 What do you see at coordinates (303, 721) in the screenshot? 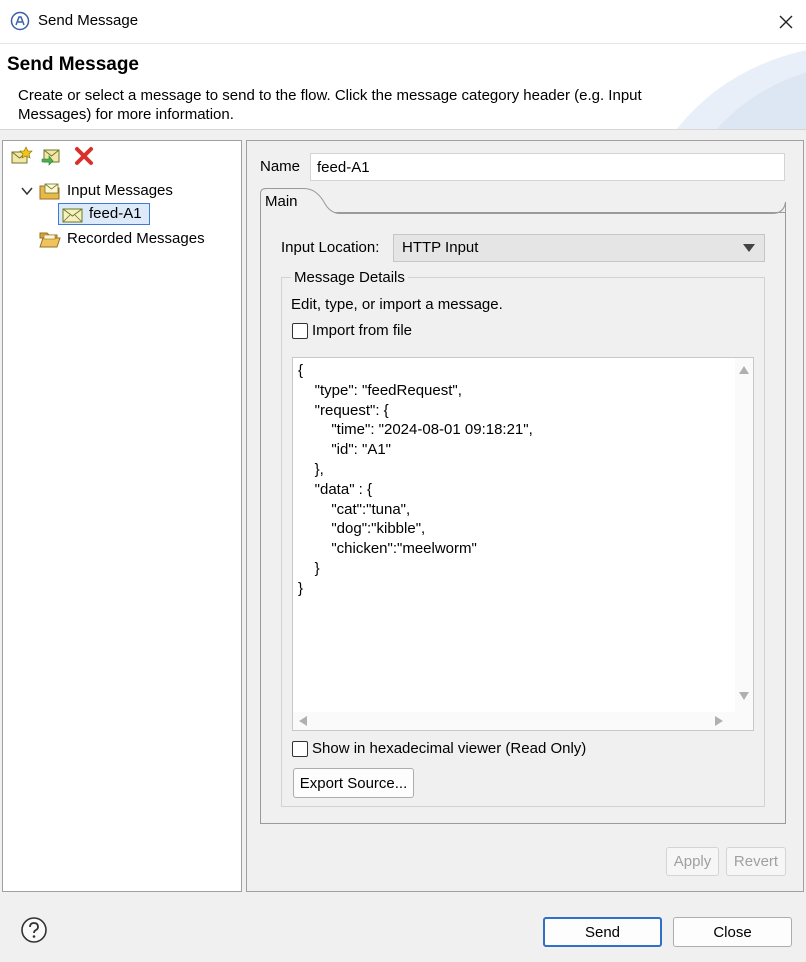
I see `scroll-left-icon` at bounding box center [303, 721].